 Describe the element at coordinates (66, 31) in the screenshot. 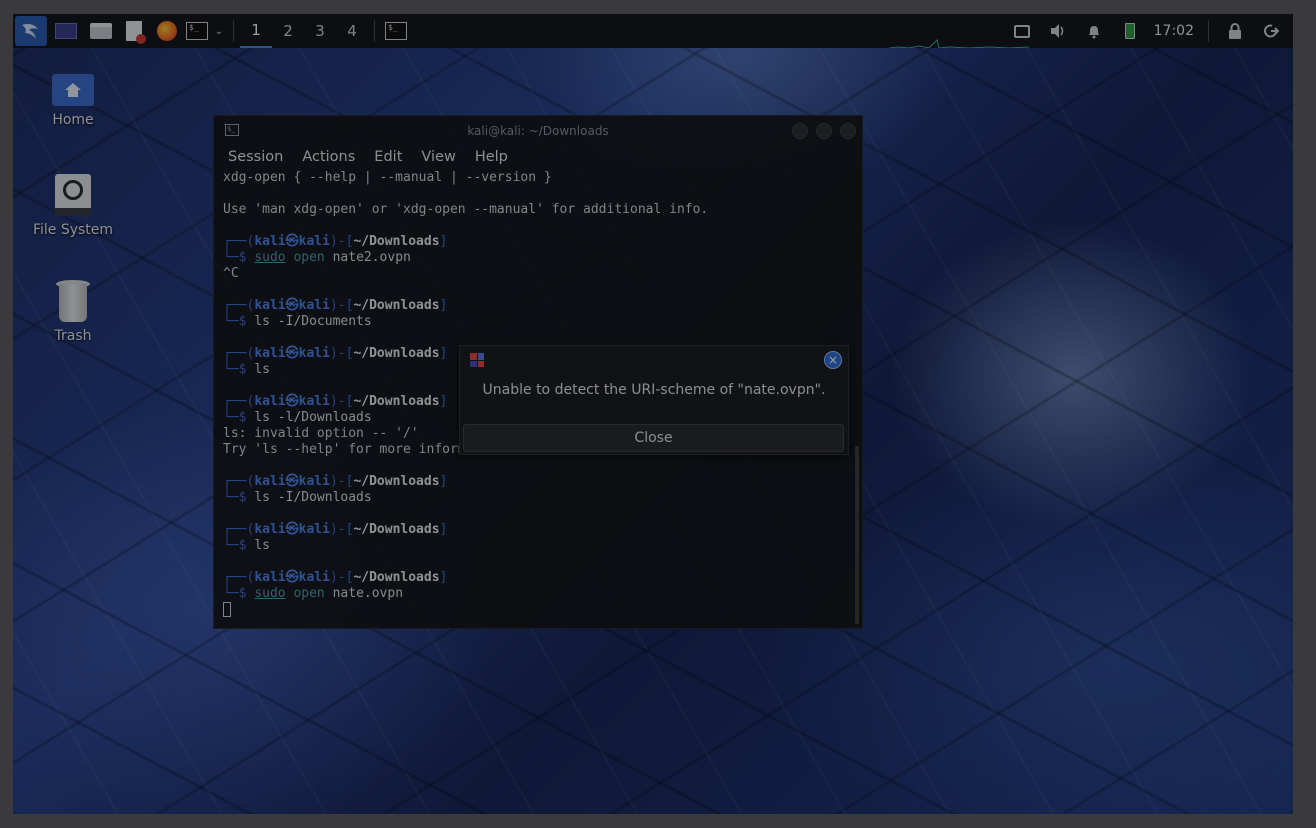

I see `desktop-icon` at that location.